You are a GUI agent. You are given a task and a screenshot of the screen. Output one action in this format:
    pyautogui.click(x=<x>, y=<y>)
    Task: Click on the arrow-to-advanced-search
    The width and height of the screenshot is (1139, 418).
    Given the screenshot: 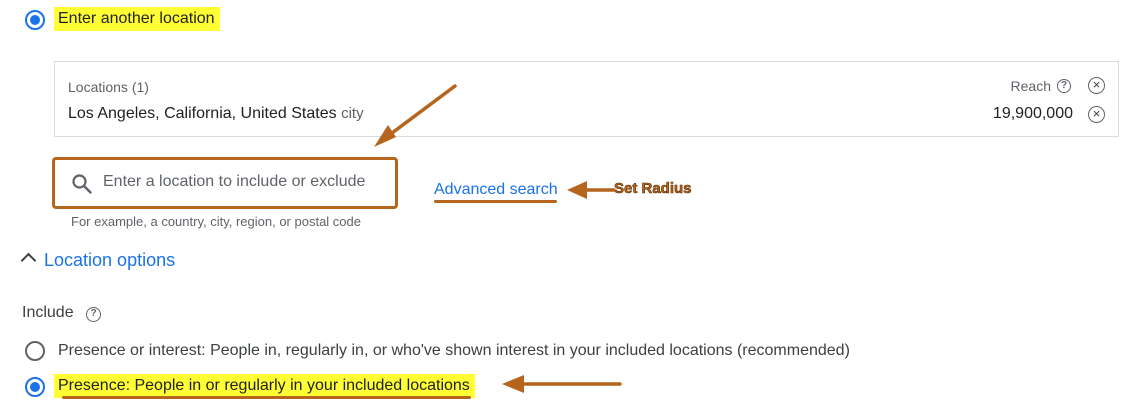 What is the action you would take?
    pyautogui.click(x=591, y=190)
    